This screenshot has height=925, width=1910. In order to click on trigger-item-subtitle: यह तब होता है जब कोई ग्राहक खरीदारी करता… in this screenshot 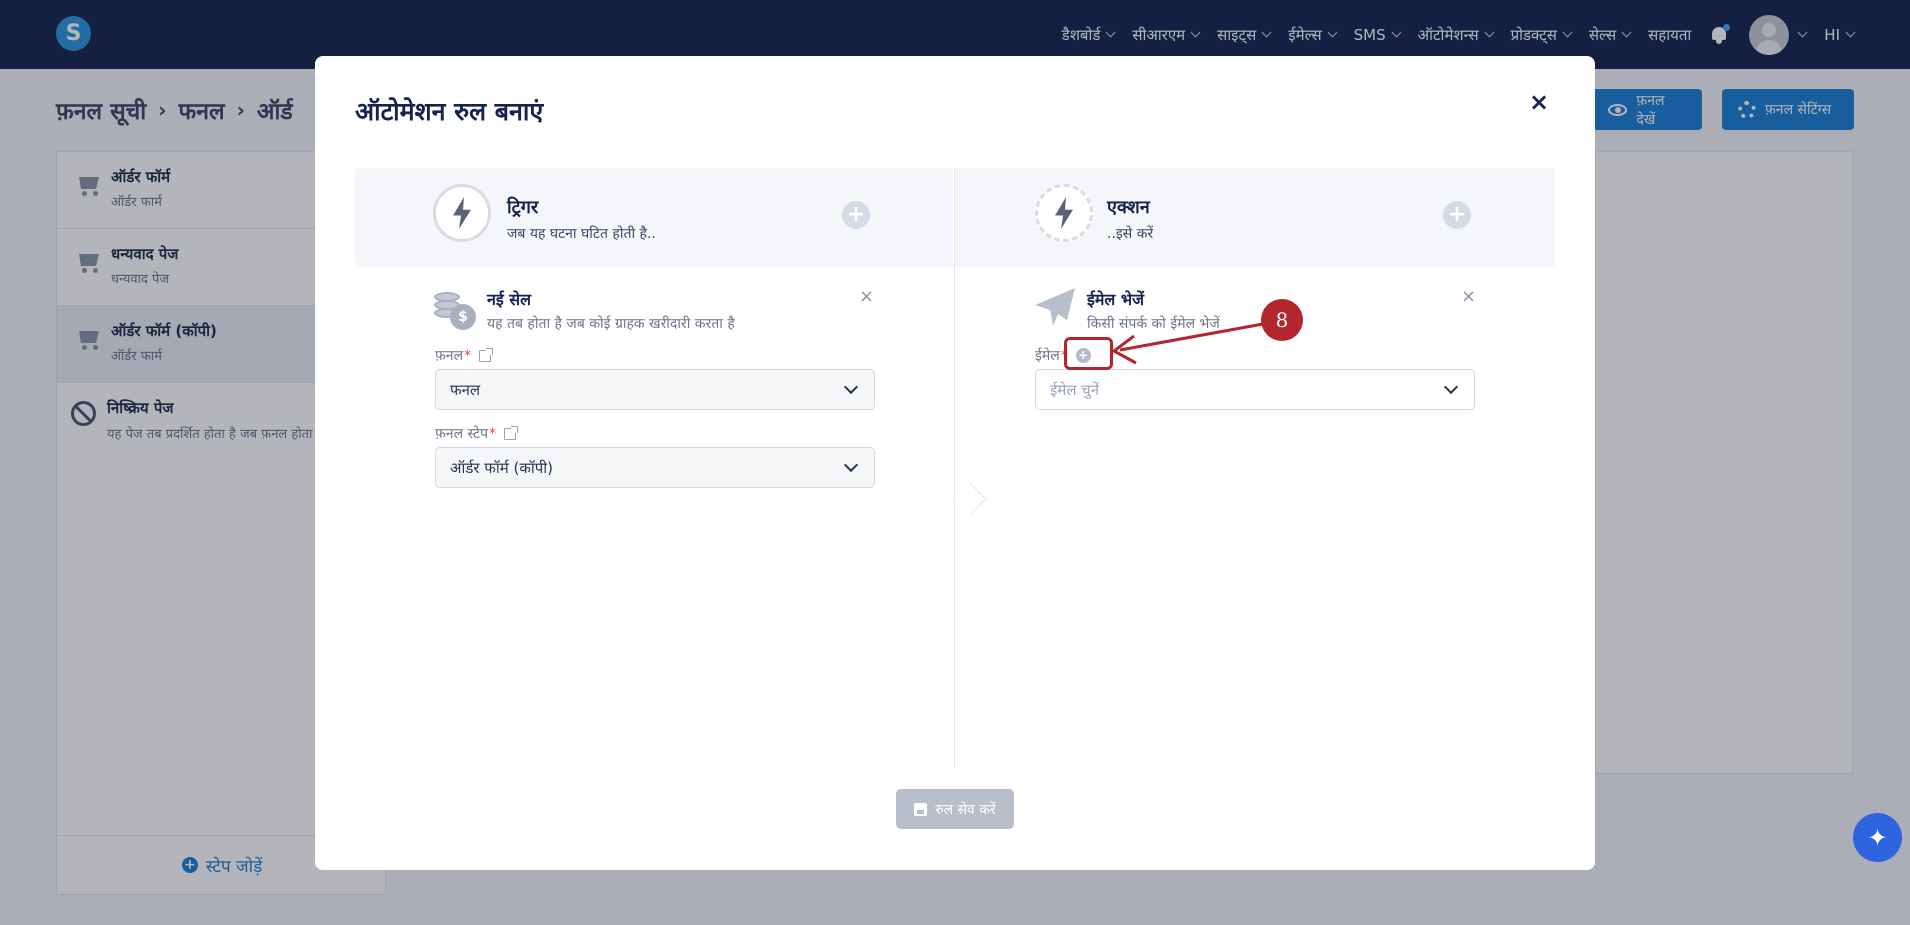, I will do `click(611, 324)`.